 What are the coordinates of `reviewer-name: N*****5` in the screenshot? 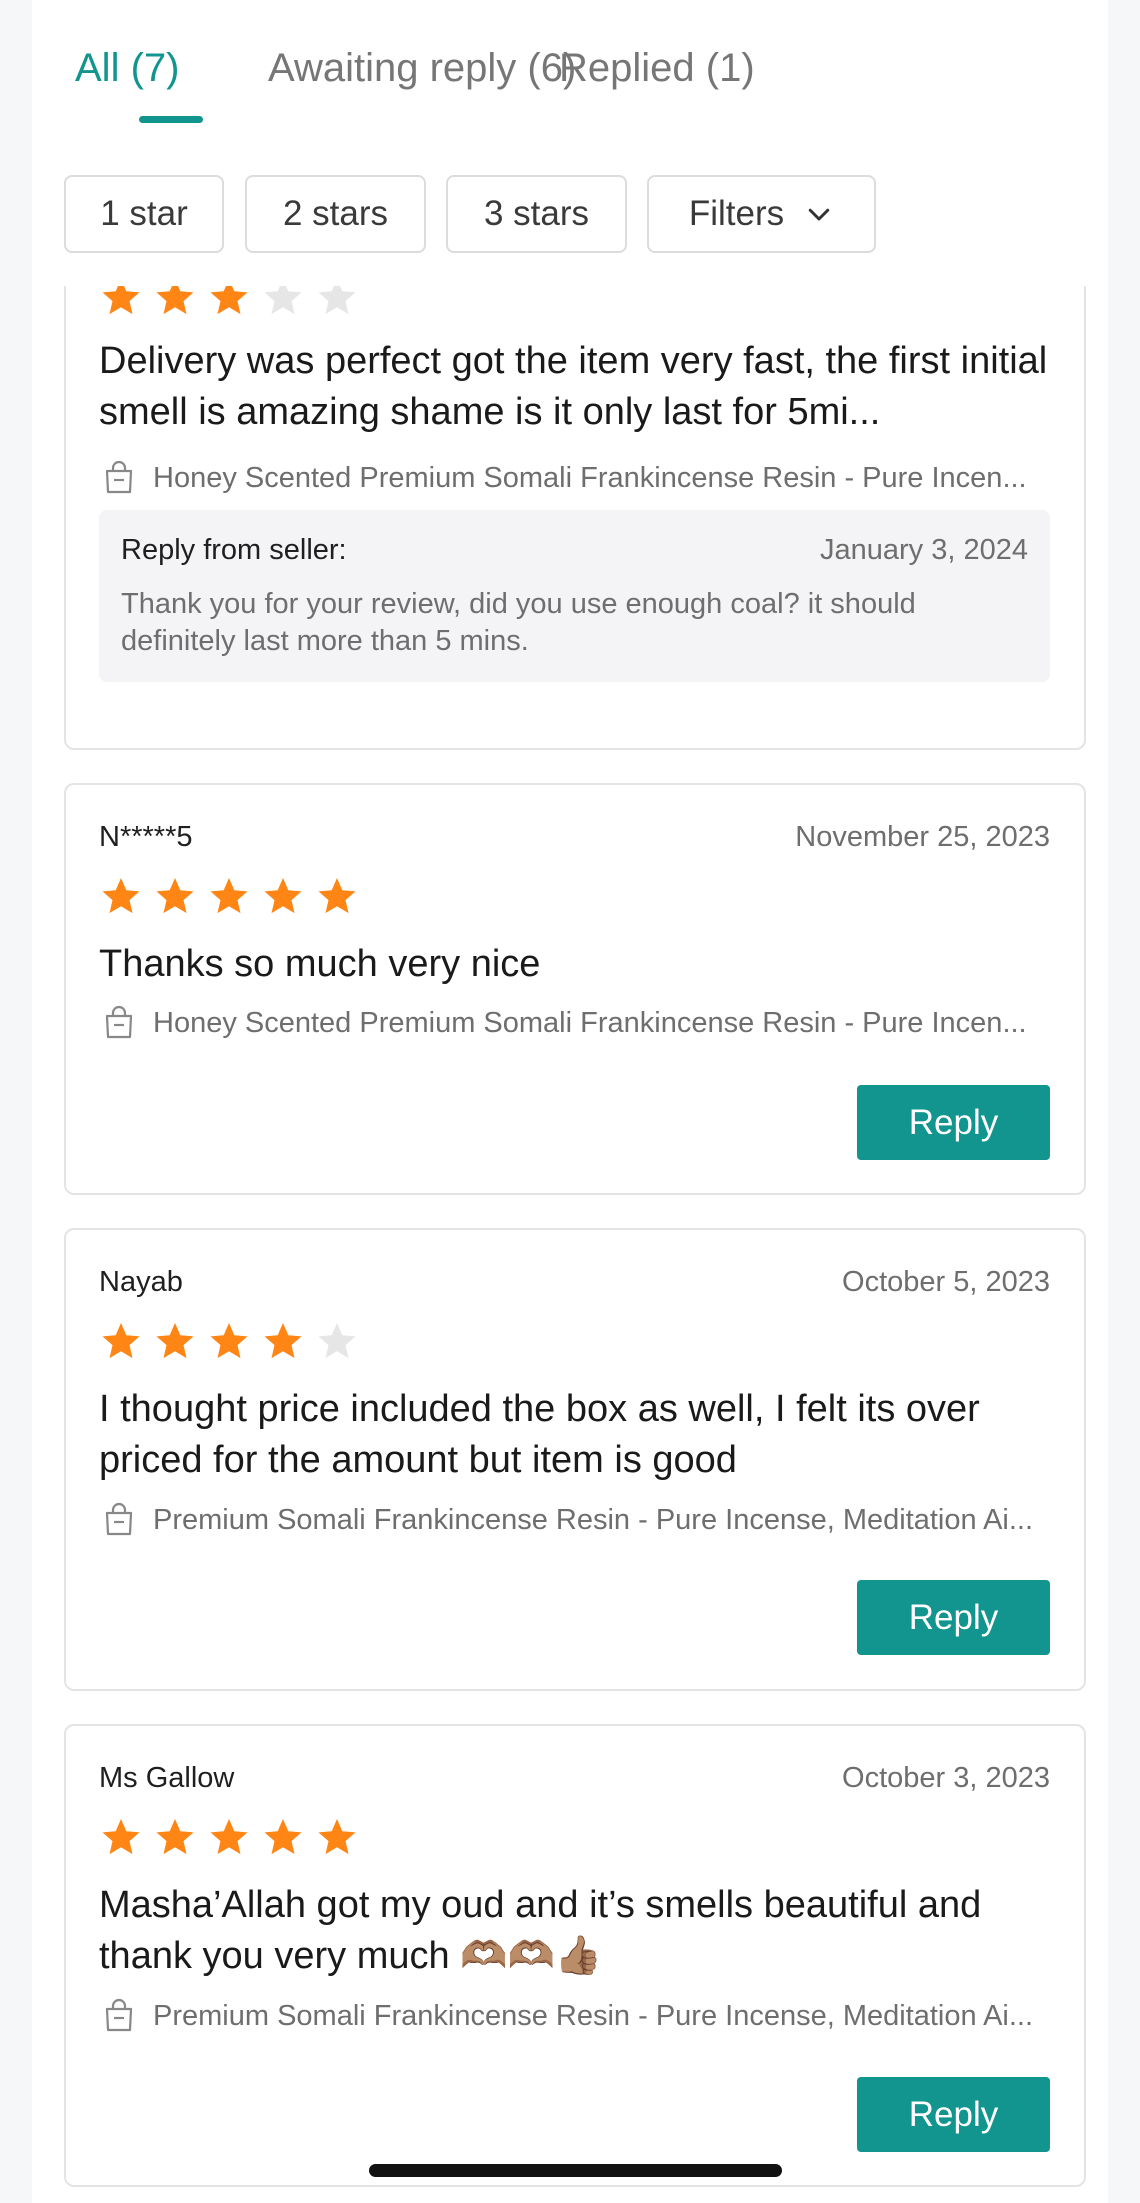 It's located at (146, 837).